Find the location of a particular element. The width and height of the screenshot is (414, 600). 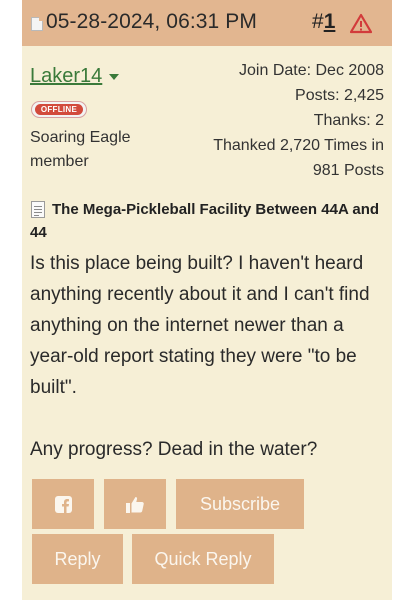

thanks-count: Thanks: 2 is located at coordinates (348, 120).